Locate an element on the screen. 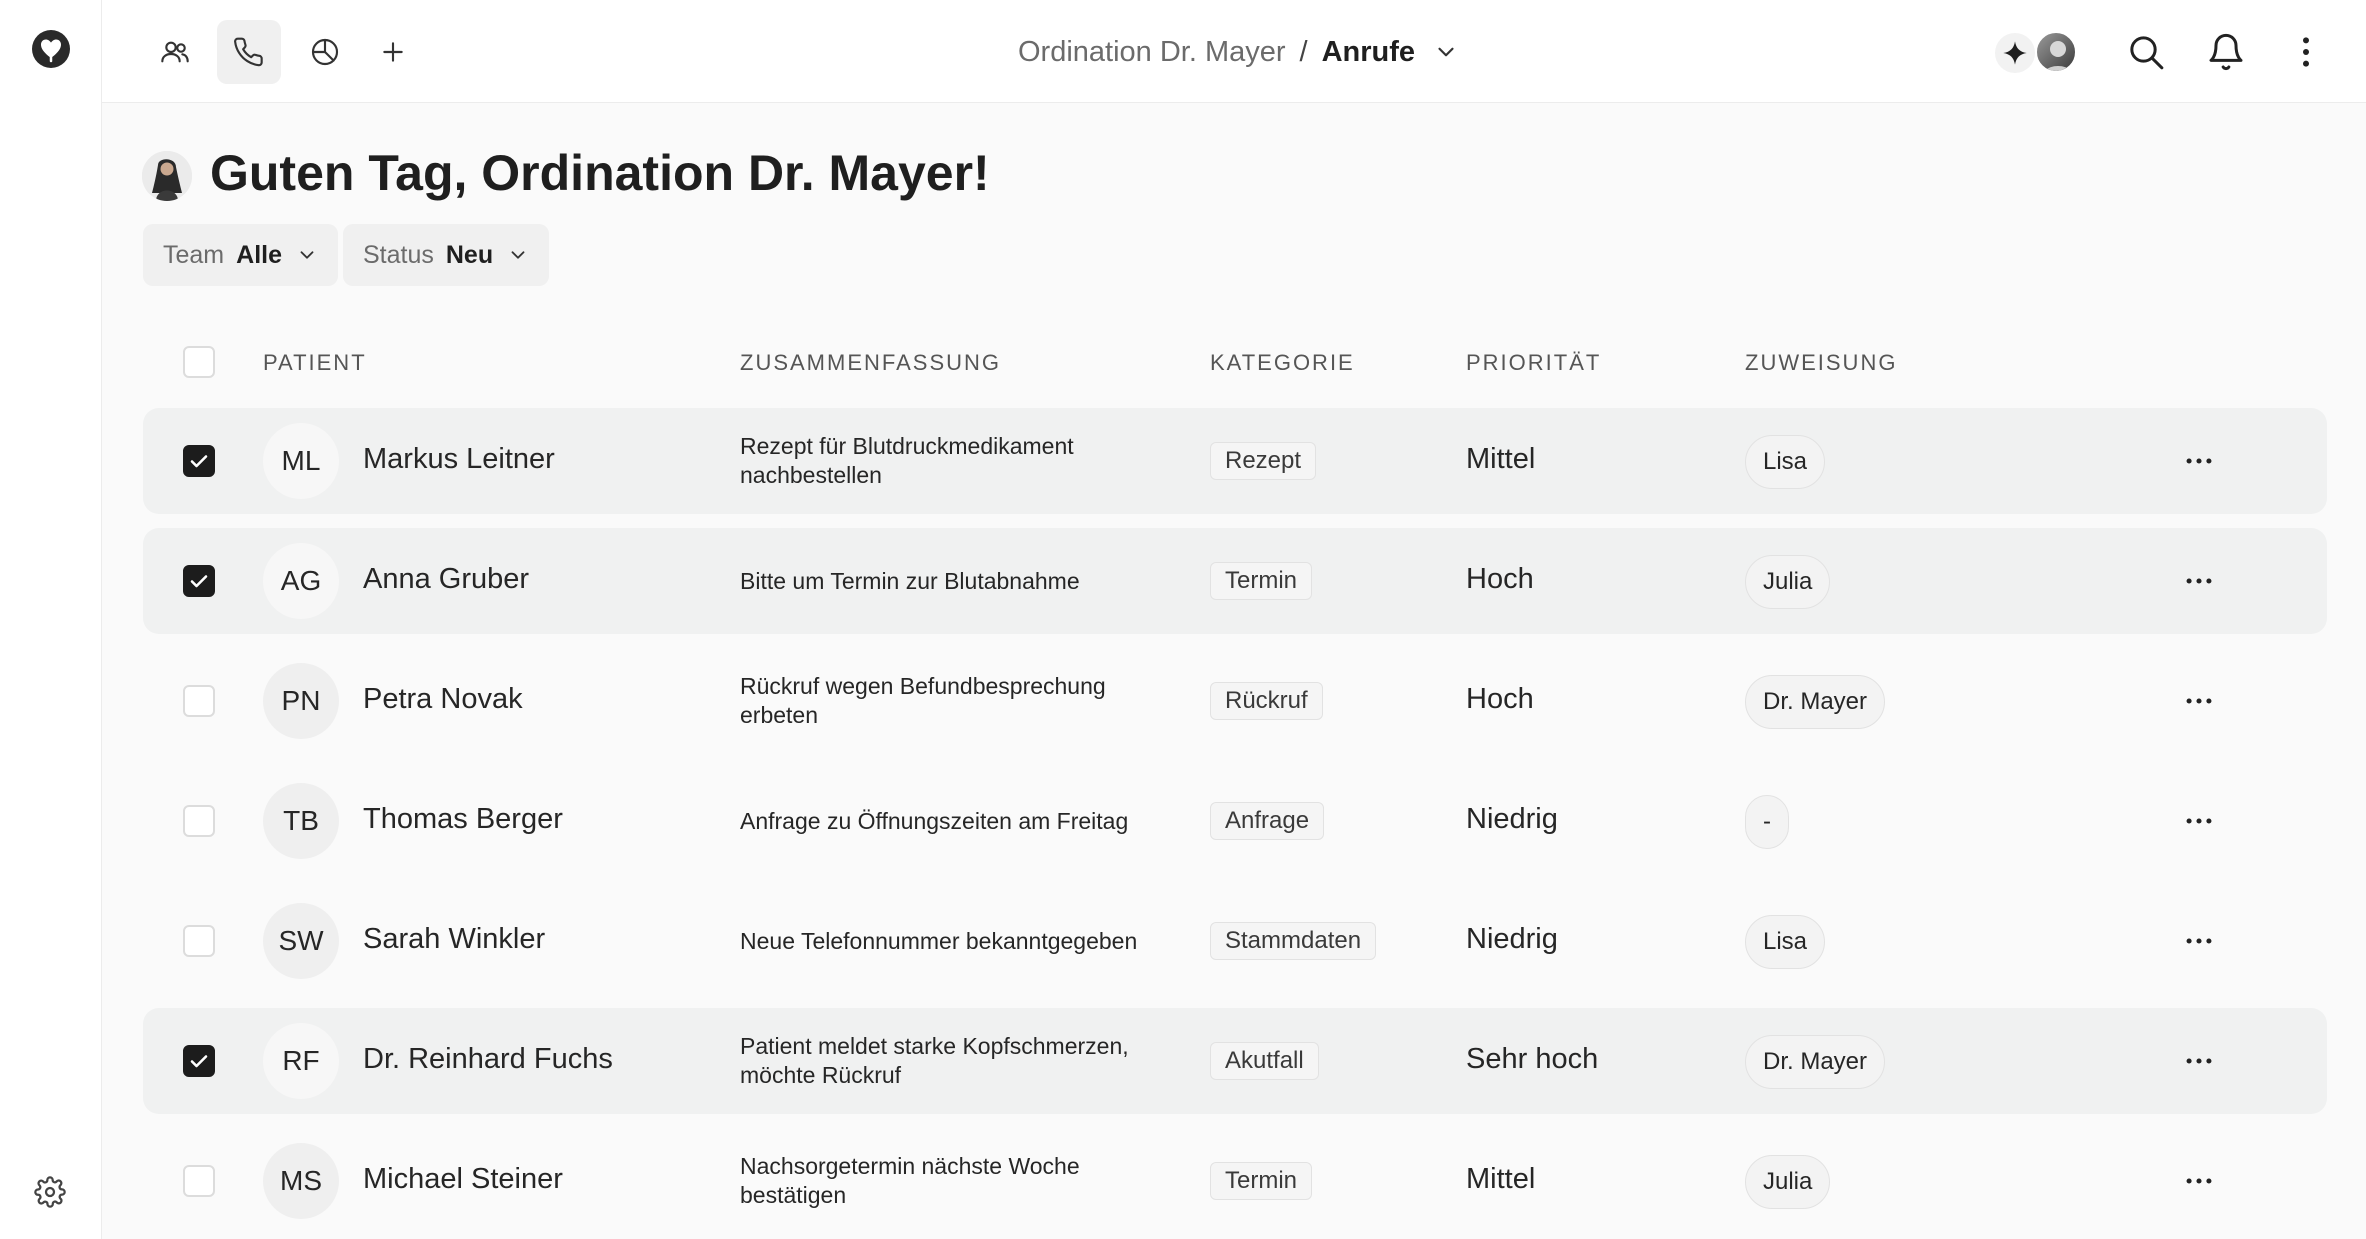 The width and height of the screenshot is (2366, 1239). select-all-checkbox is located at coordinates (199, 362).